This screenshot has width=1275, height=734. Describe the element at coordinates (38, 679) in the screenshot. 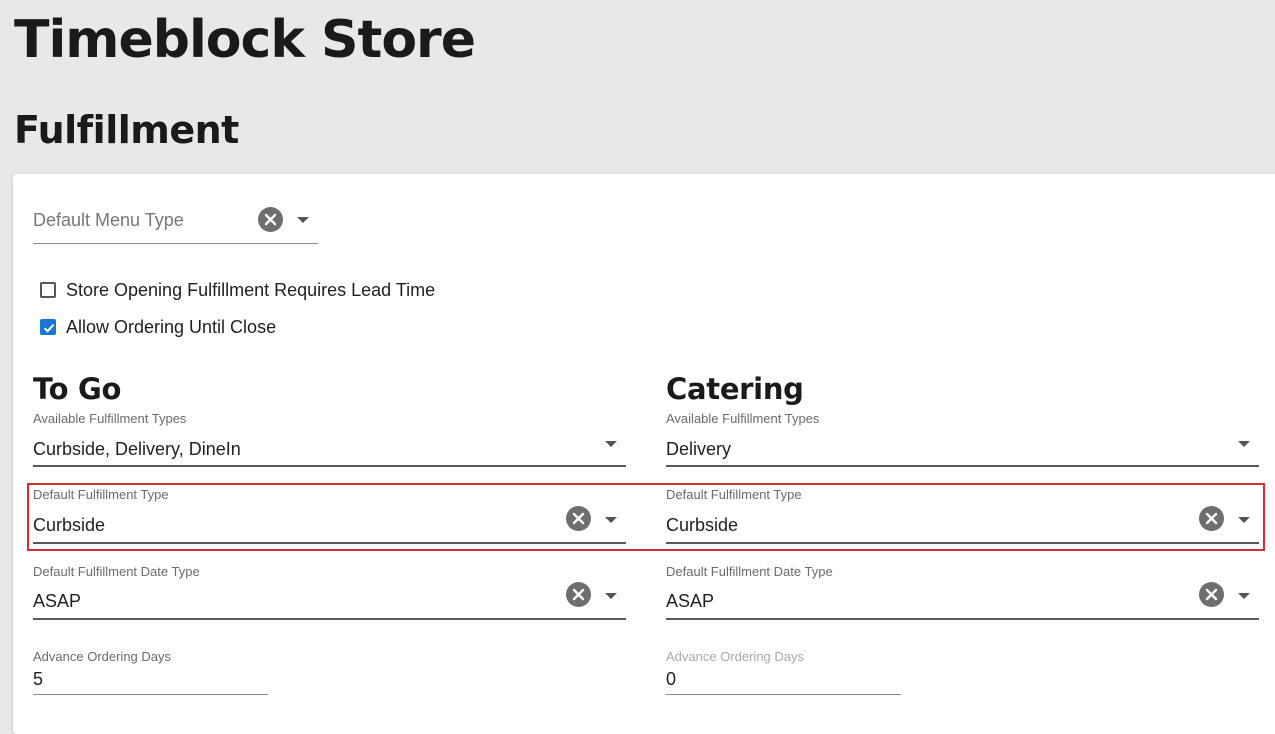

I see `field-value: 5` at that location.